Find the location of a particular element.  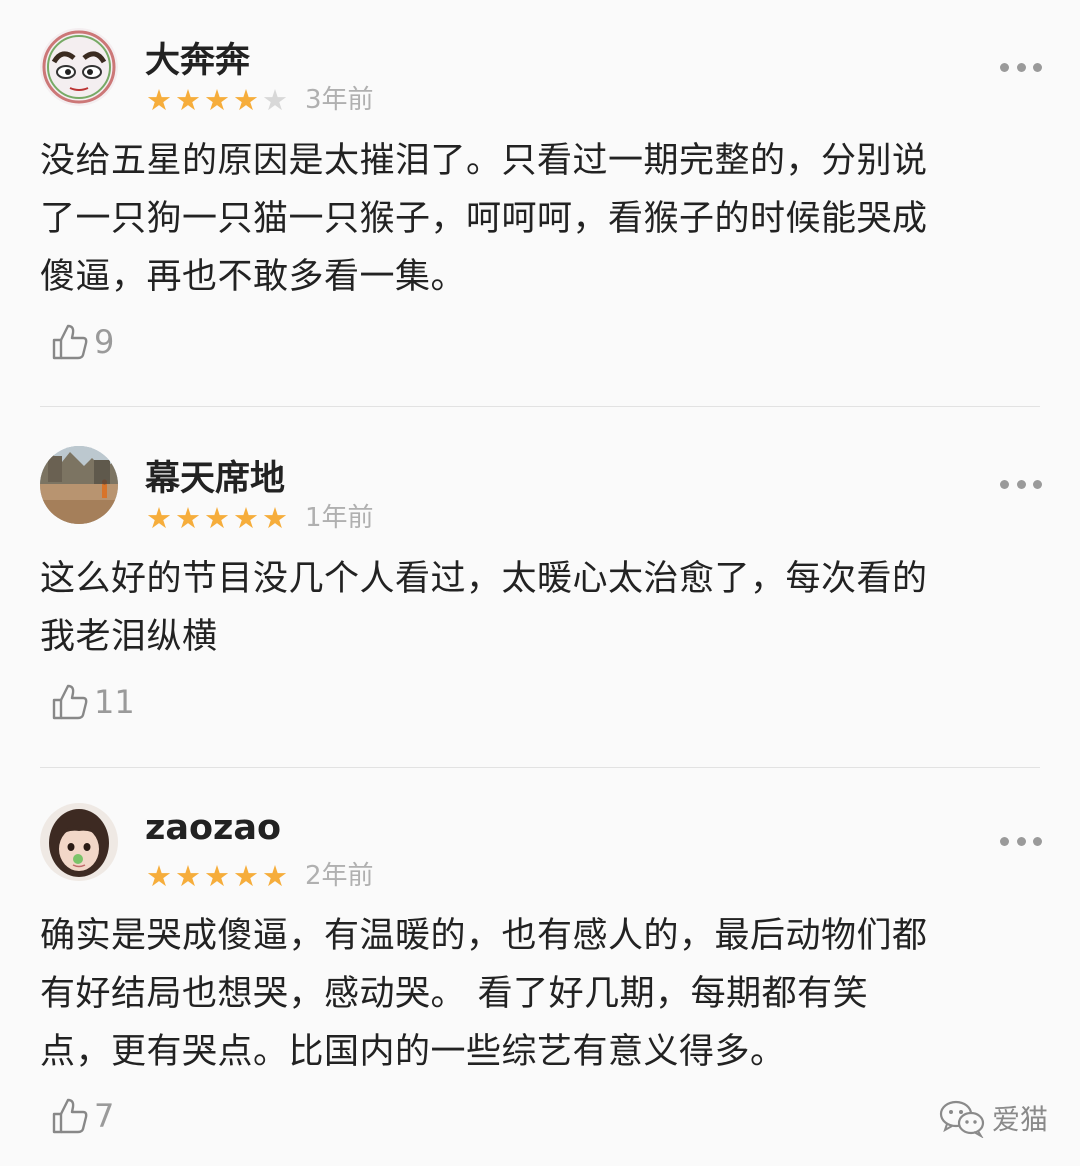

rating-stars: ★ ★ ★ ★ ★ 1年前 is located at coordinates (260, 518).